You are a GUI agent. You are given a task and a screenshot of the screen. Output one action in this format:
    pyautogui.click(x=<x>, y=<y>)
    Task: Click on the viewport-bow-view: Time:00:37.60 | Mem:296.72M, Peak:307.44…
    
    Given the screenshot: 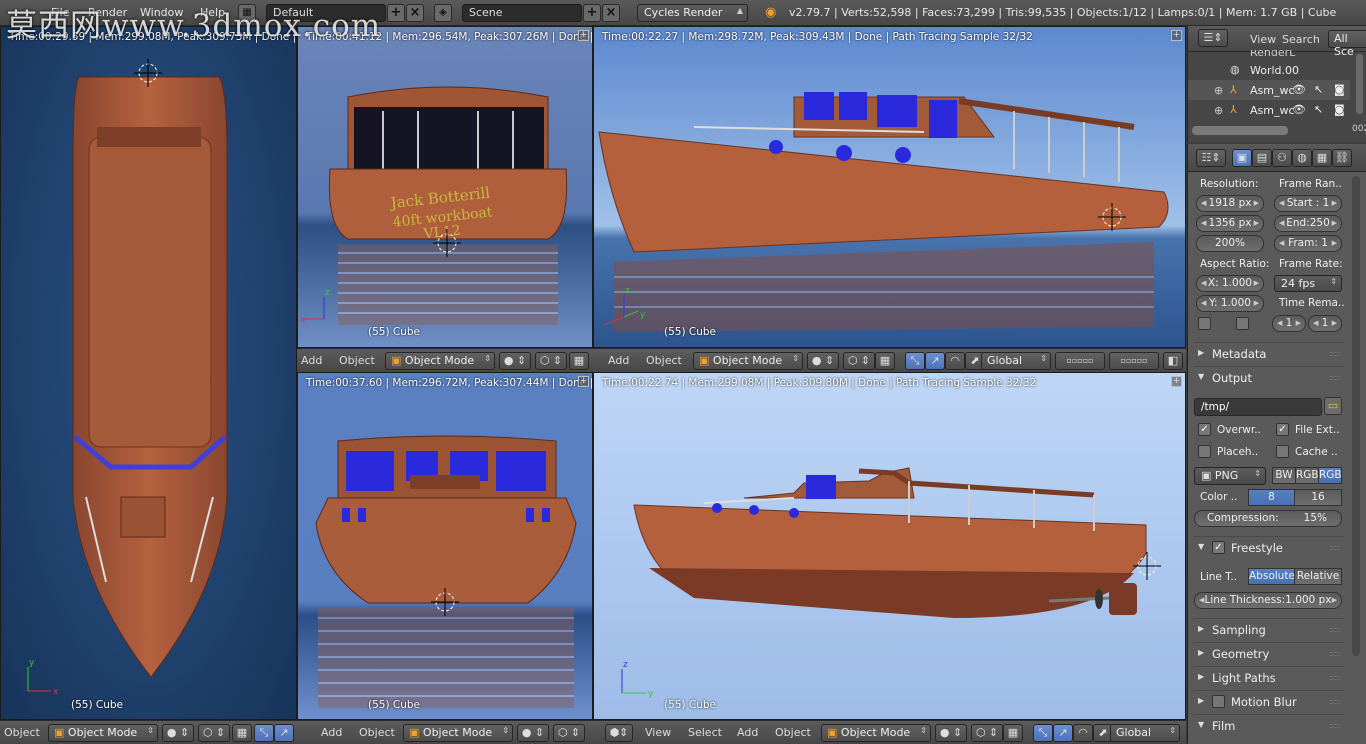 What is the action you would take?
    pyautogui.click(x=445, y=546)
    